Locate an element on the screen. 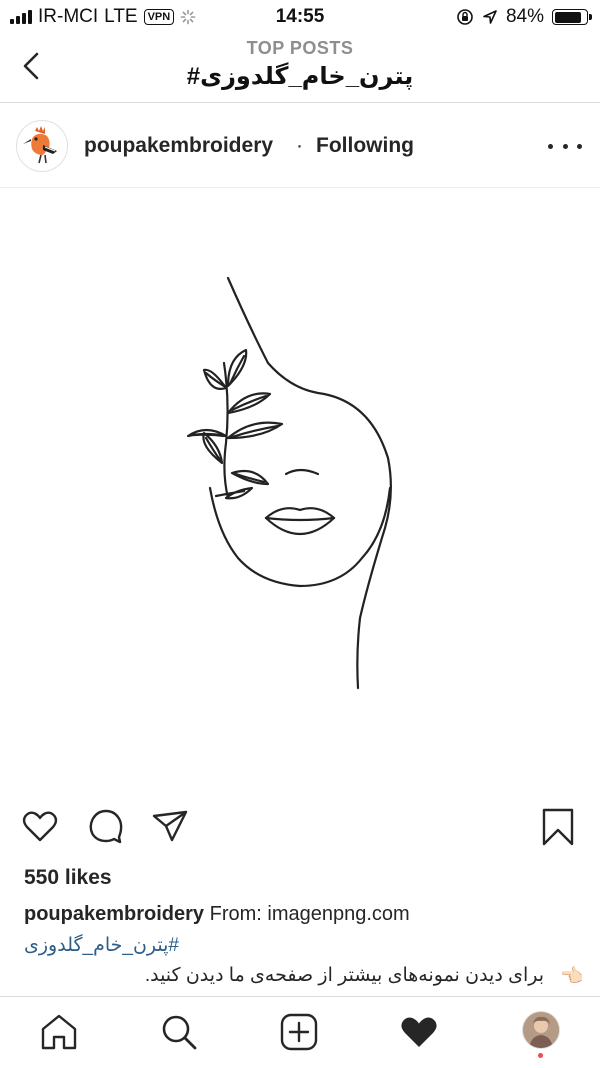  add-post-icon is located at coordinates (299, 1032).